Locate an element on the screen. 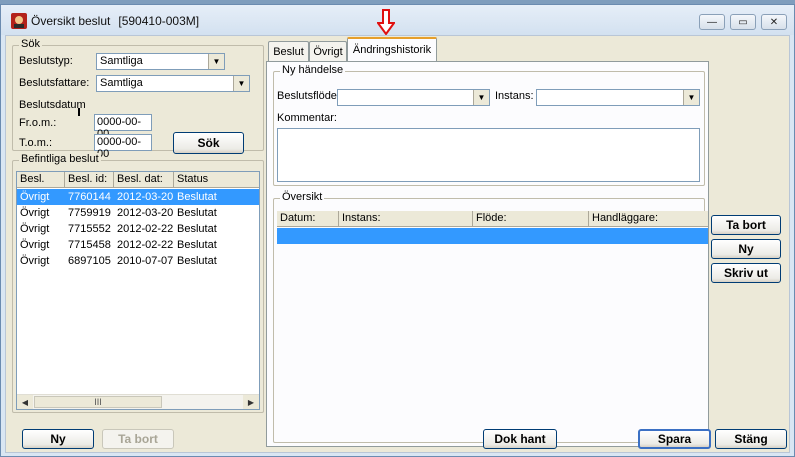 The width and height of the screenshot is (795, 457). close-dialog-label: Stäng is located at coordinates (751, 439).